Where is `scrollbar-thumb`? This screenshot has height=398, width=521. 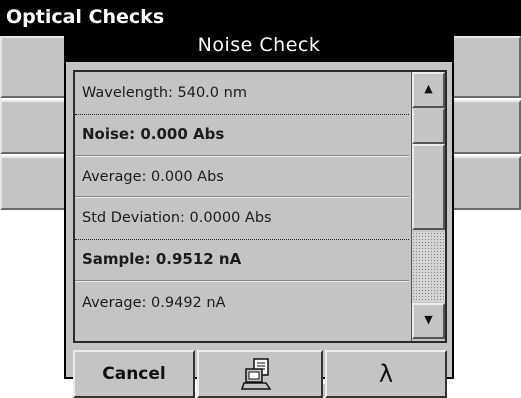
scrollbar-thumb is located at coordinates (428, 187).